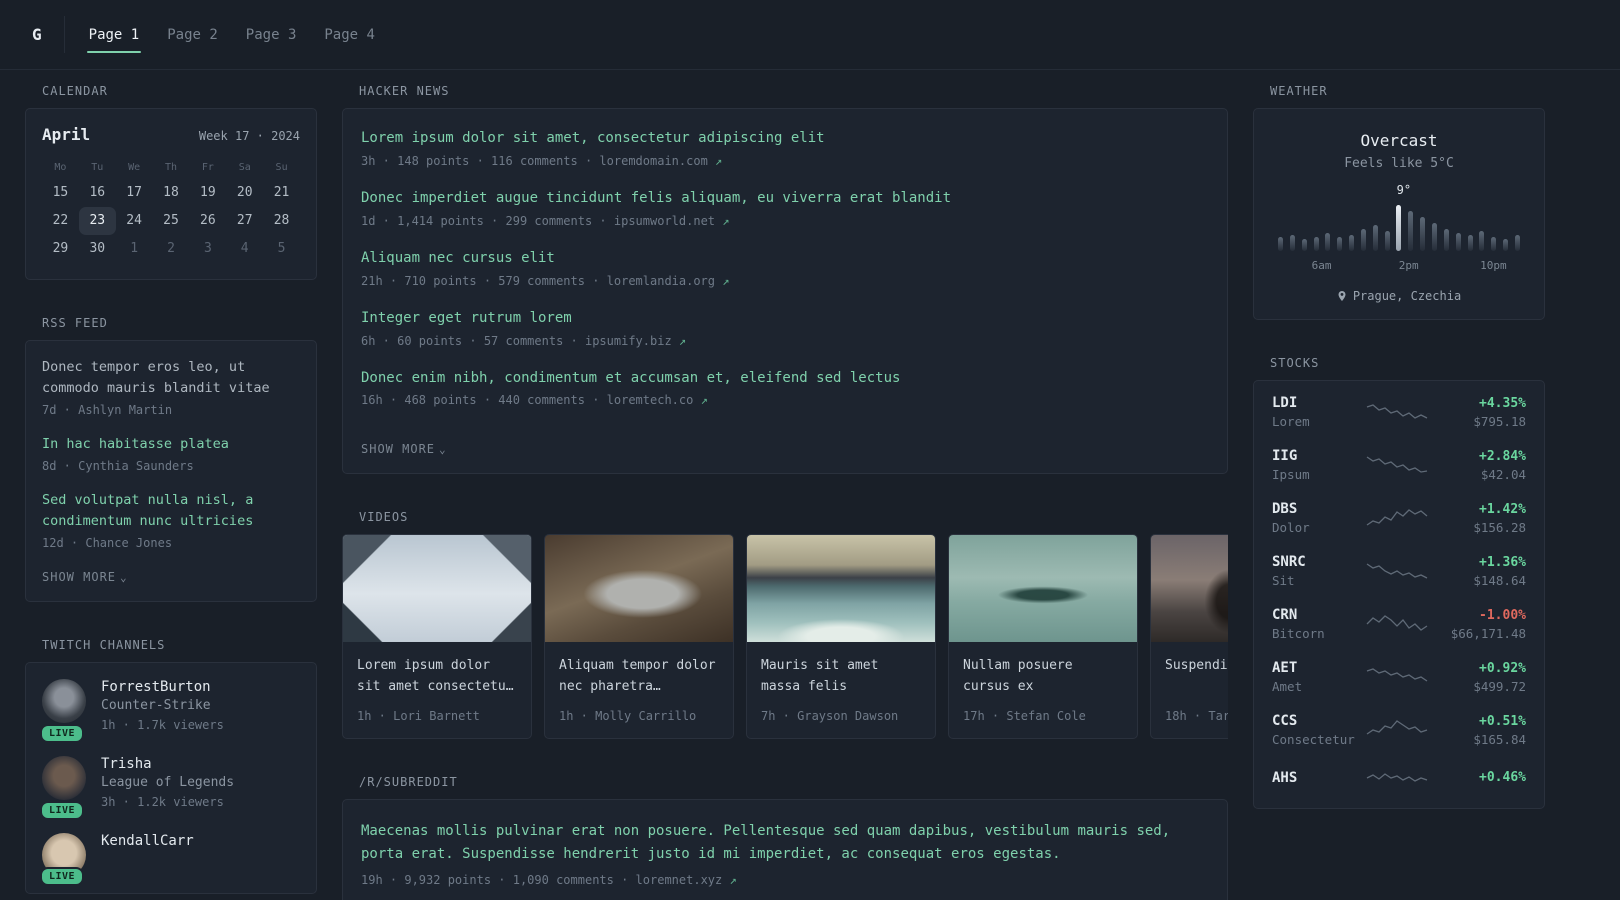 This screenshot has height=900, width=1620. I want to click on tab-page-3: Page 3, so click(271, 34).